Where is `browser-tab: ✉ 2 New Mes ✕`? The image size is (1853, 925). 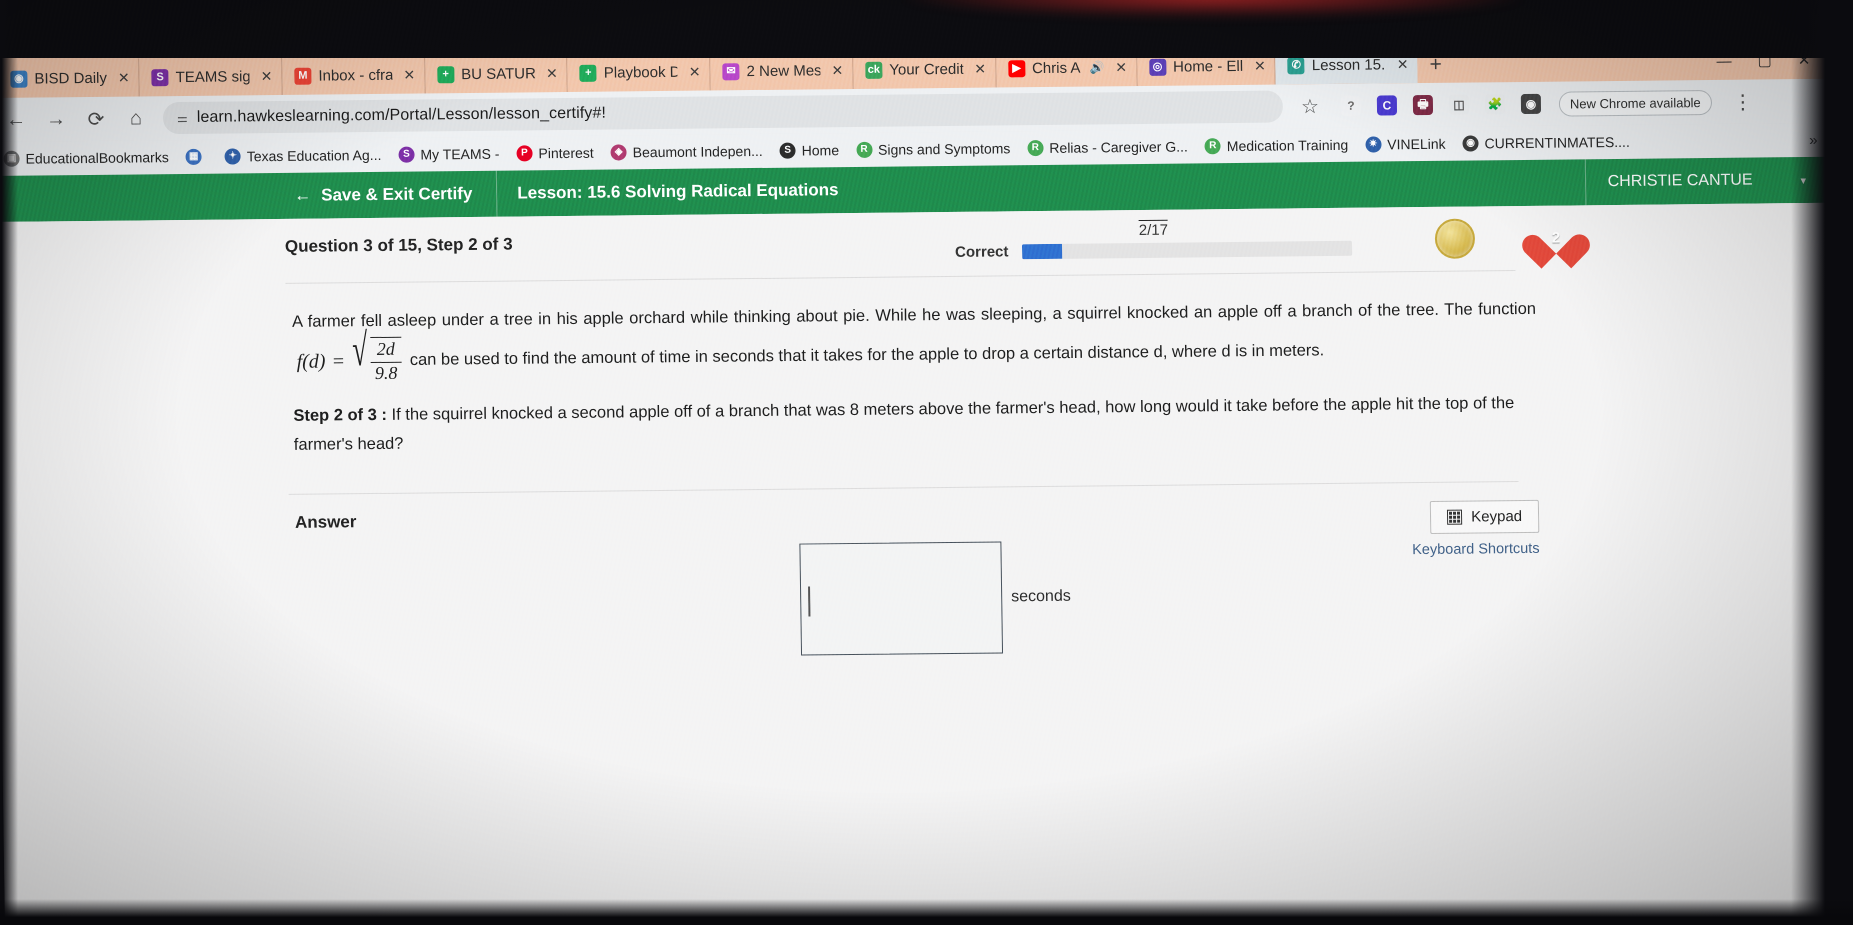
browser-tab: ✉ 2 New Mes ✕ is located at coordinates (782, 70).